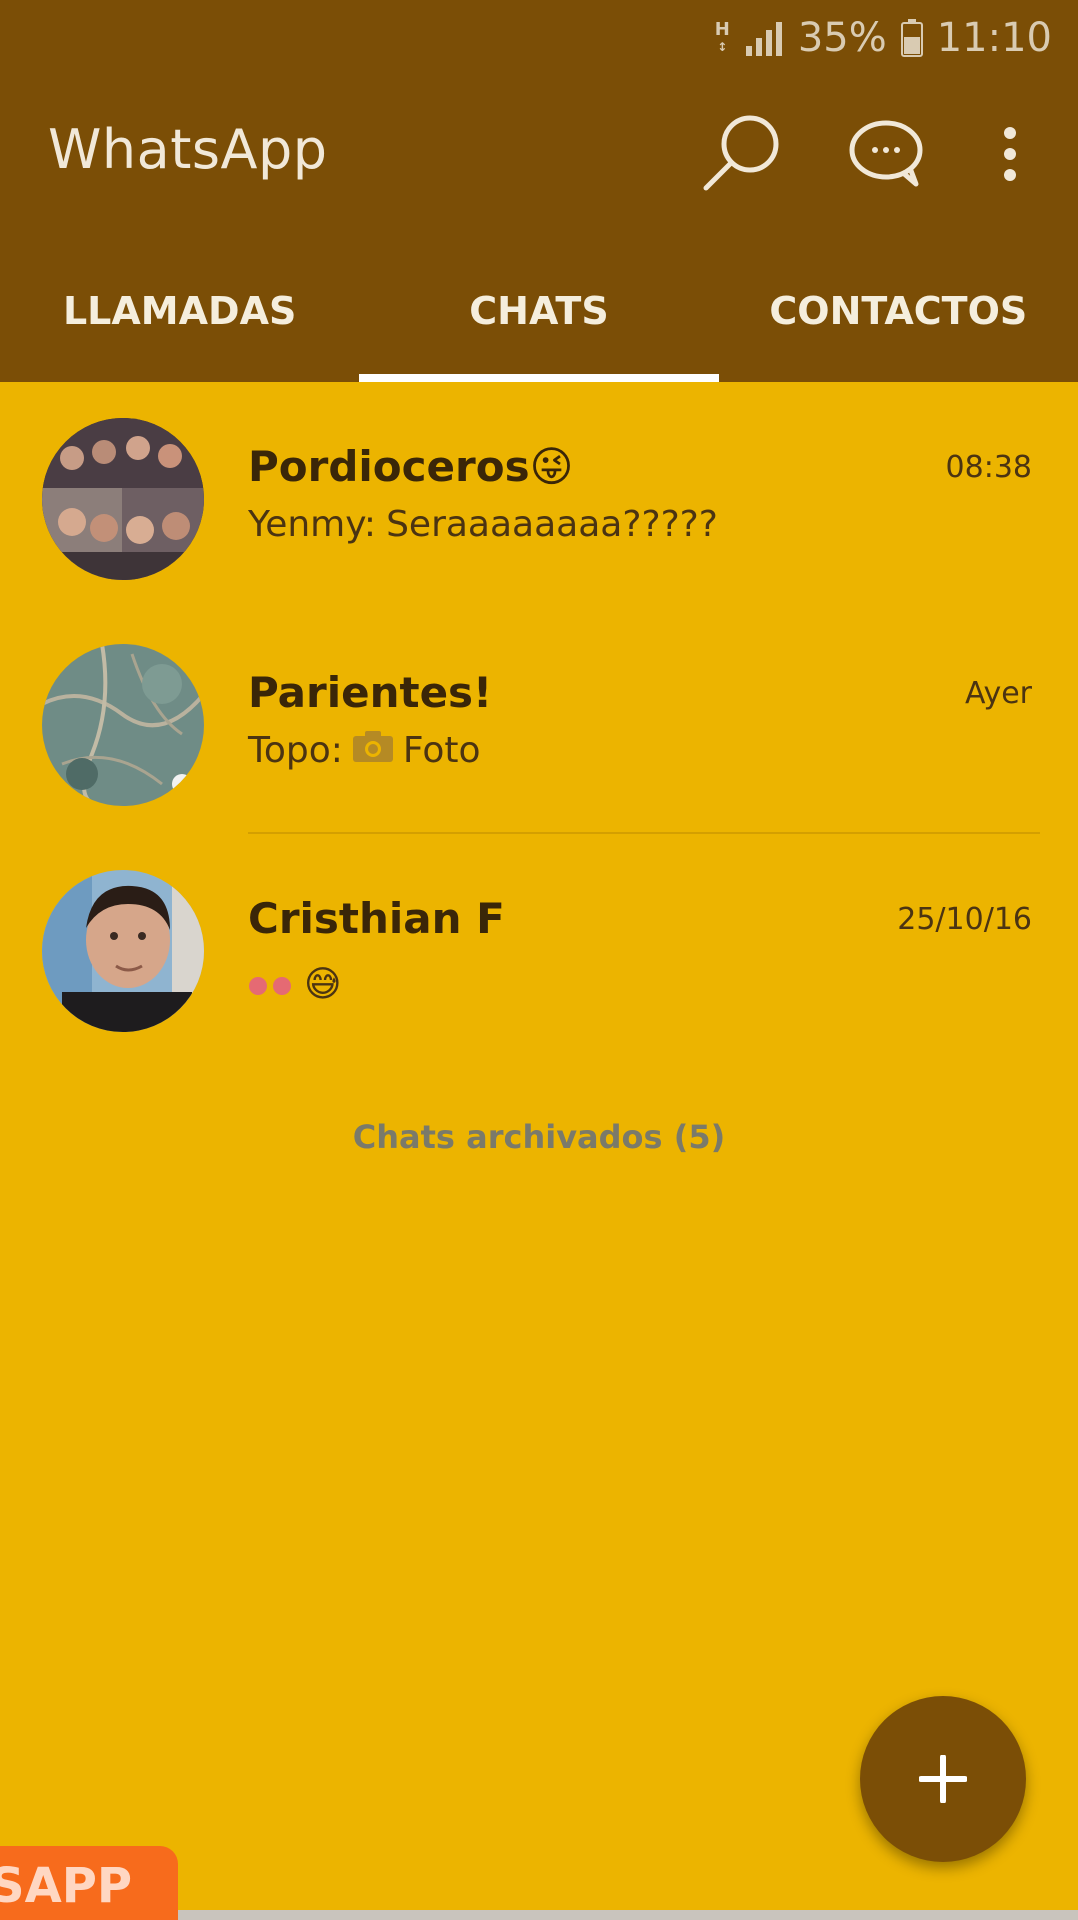 The image size is (1078, 1920). What do you see at coordinates (271, 984) in the screenshot?
I see `unread-dots-icon` at bounding box center [271, 984].